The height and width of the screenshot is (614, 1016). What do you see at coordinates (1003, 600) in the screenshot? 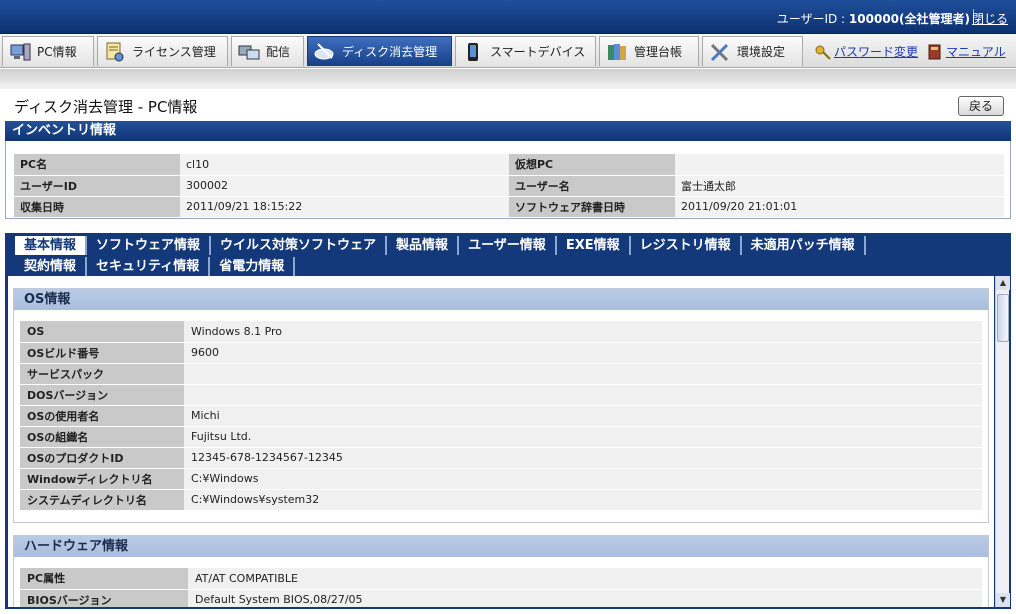
I see `scroll-down-button: ▼` at bounding box center [1003, 600].